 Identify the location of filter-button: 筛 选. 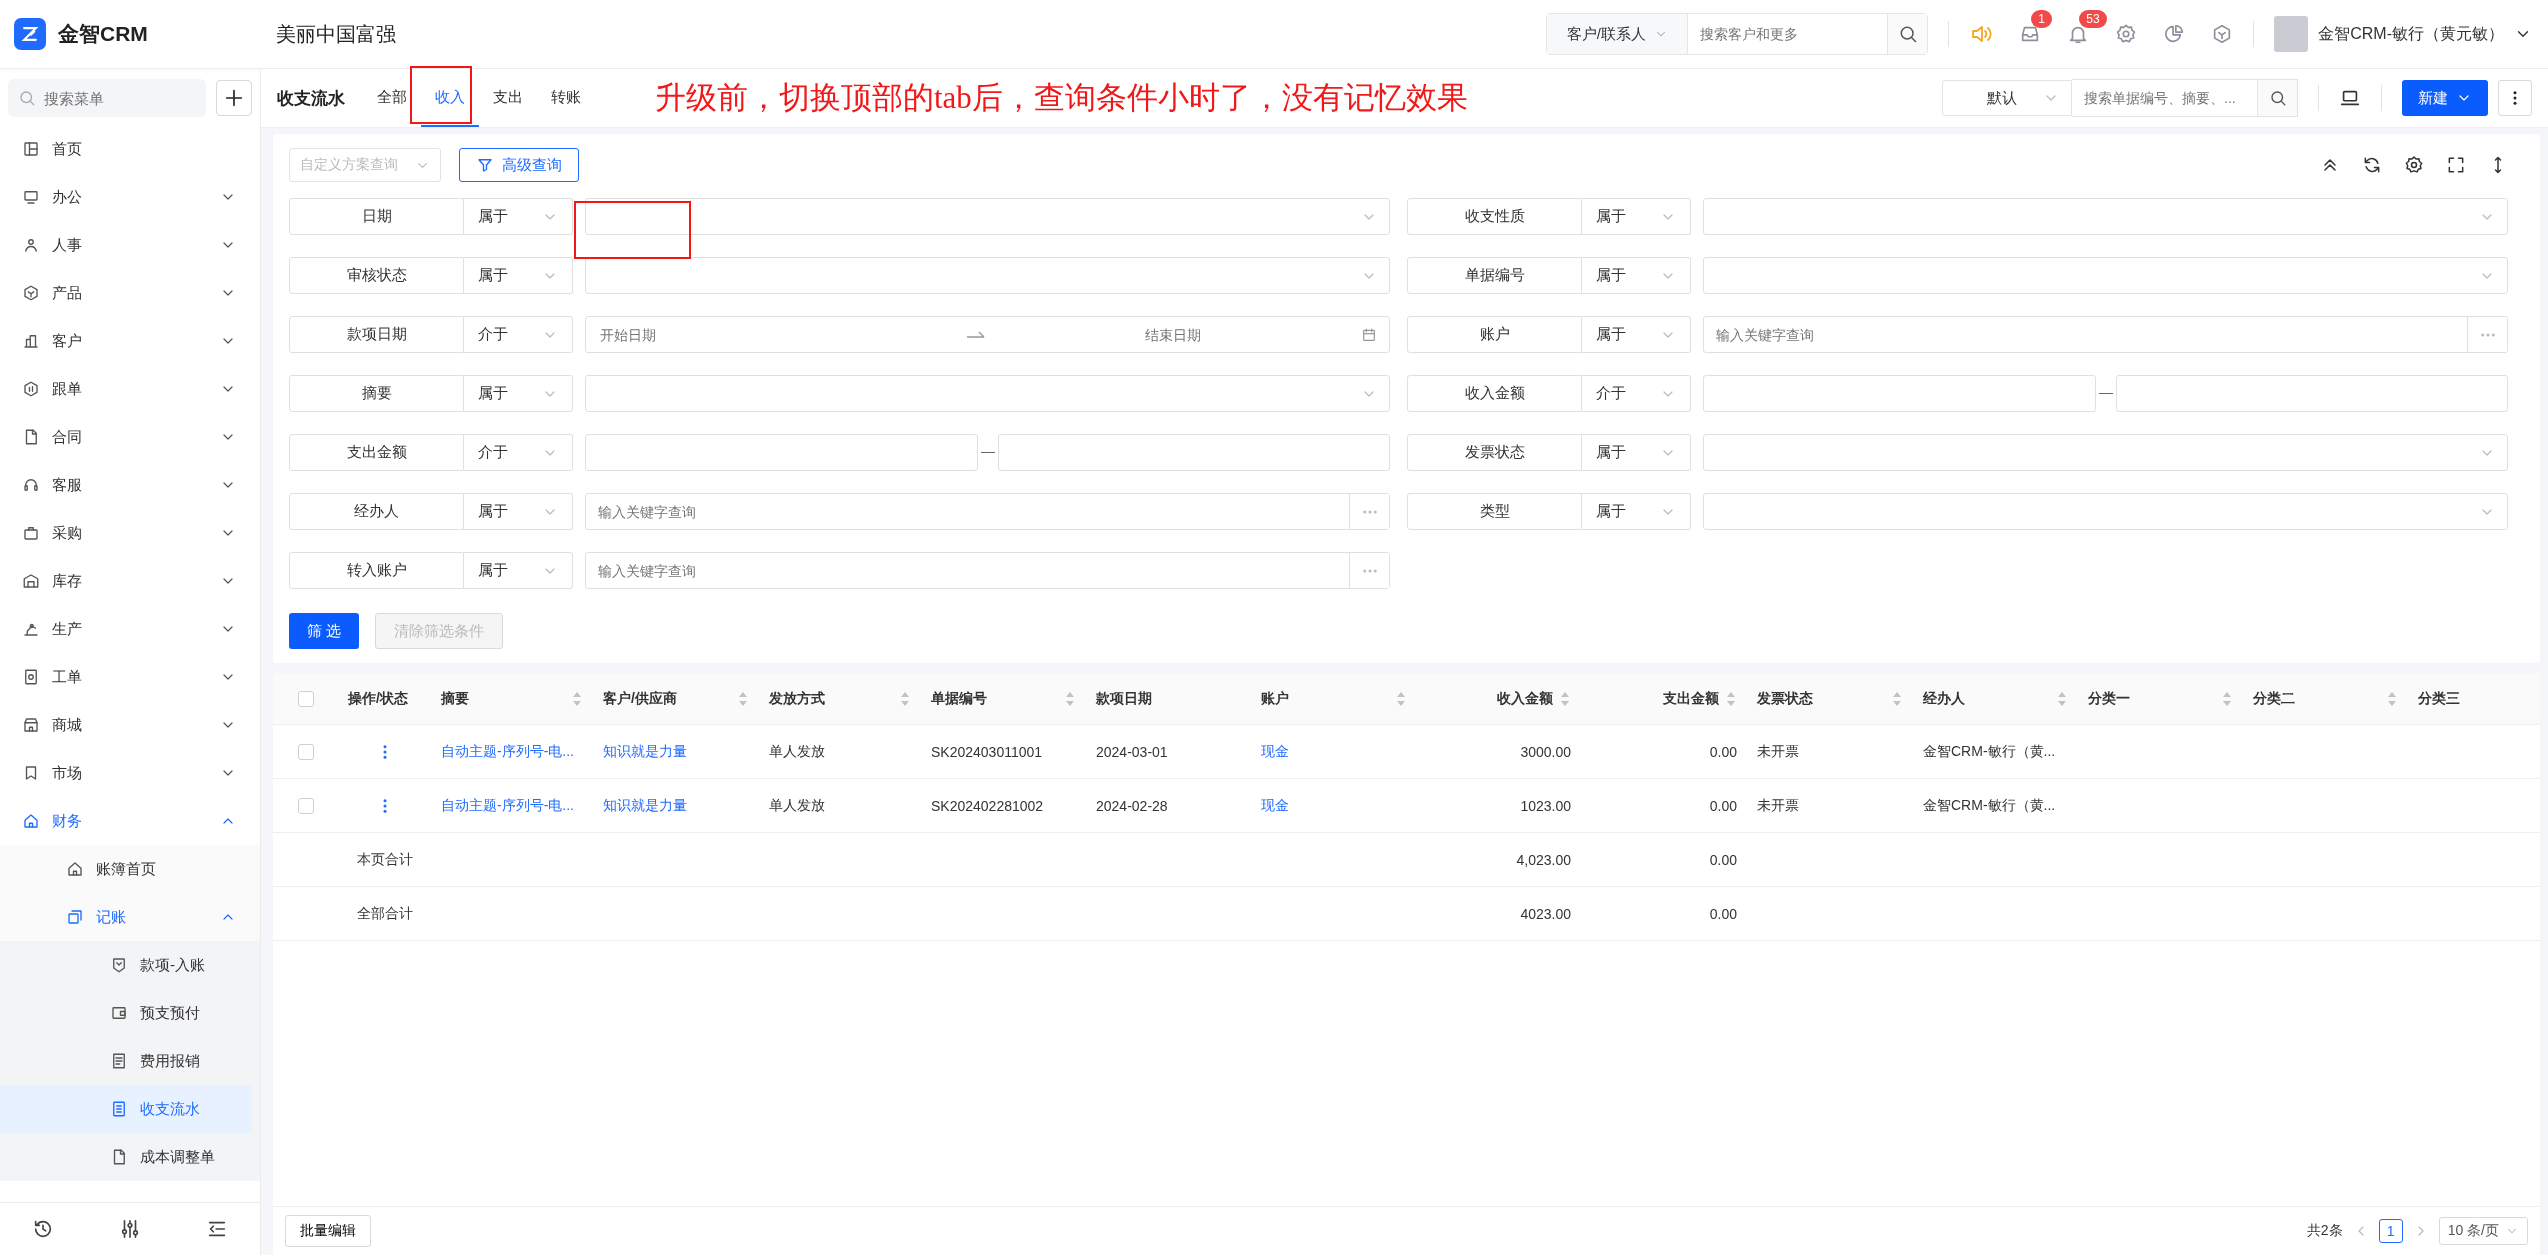
(324, 631).